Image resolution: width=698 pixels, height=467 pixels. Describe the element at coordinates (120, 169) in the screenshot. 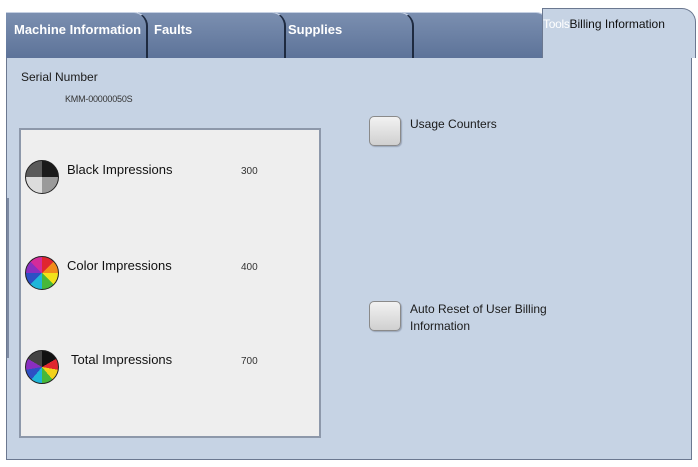

I see `black-impressions-label: Black Impressions` at that location.